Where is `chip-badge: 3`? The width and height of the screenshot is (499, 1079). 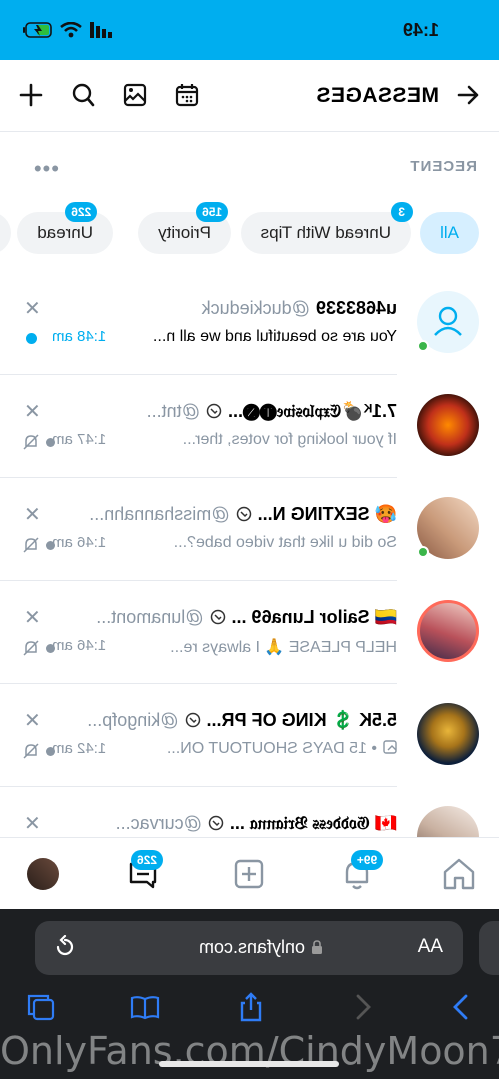
chip-badge: 3 is located at coordinates (401, 212).